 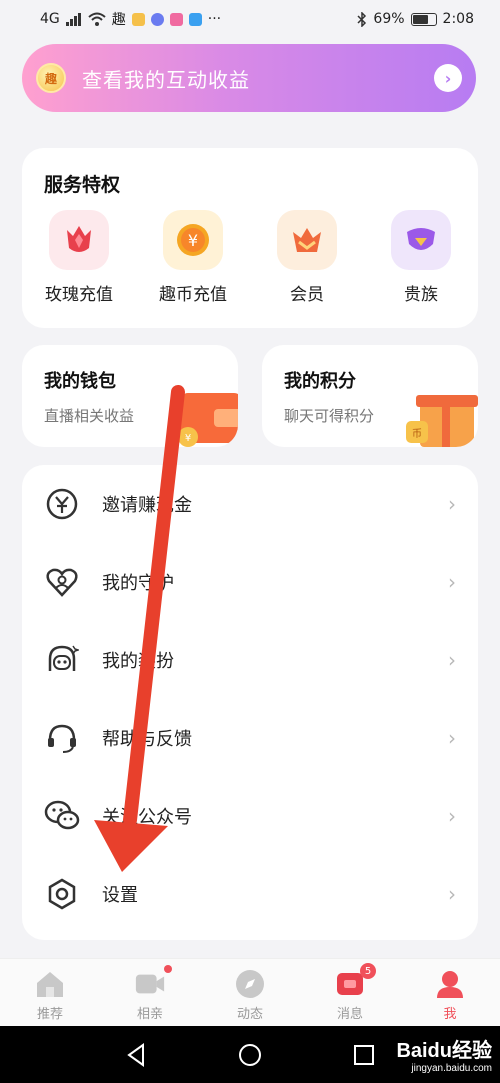 I want to click on home-circle-icon, so click(x=250, y=1055).